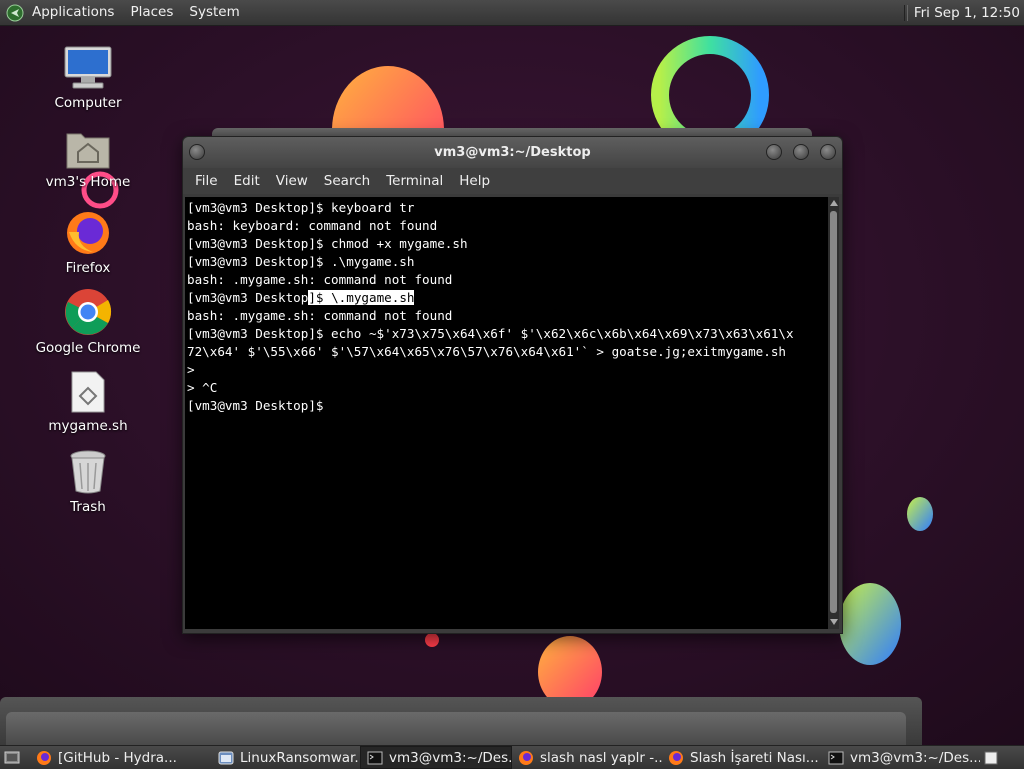 This screenshot has height=769, width=1024. What do you see at coordinates (12, 757) in the screenshot?
I see `show-desktop-icon` at bounding box center [12, 757].